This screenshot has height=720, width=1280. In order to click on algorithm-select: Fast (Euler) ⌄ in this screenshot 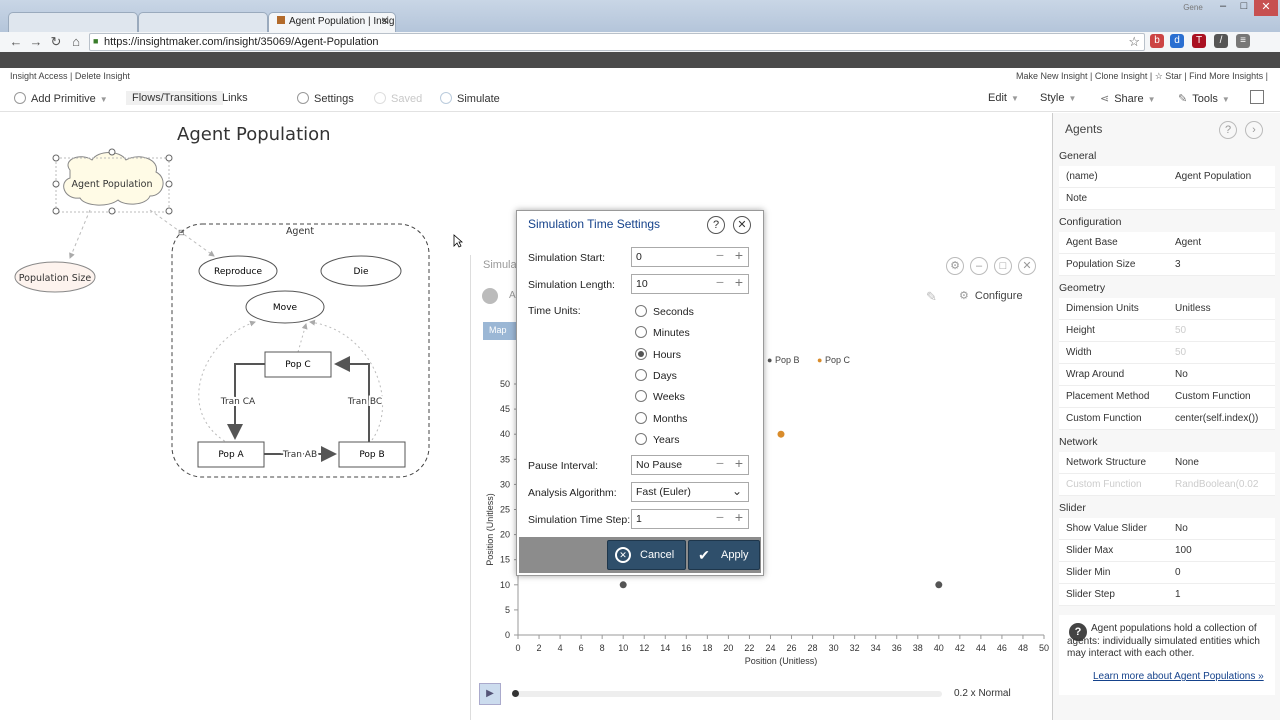, I will do `click(690, 492)`.